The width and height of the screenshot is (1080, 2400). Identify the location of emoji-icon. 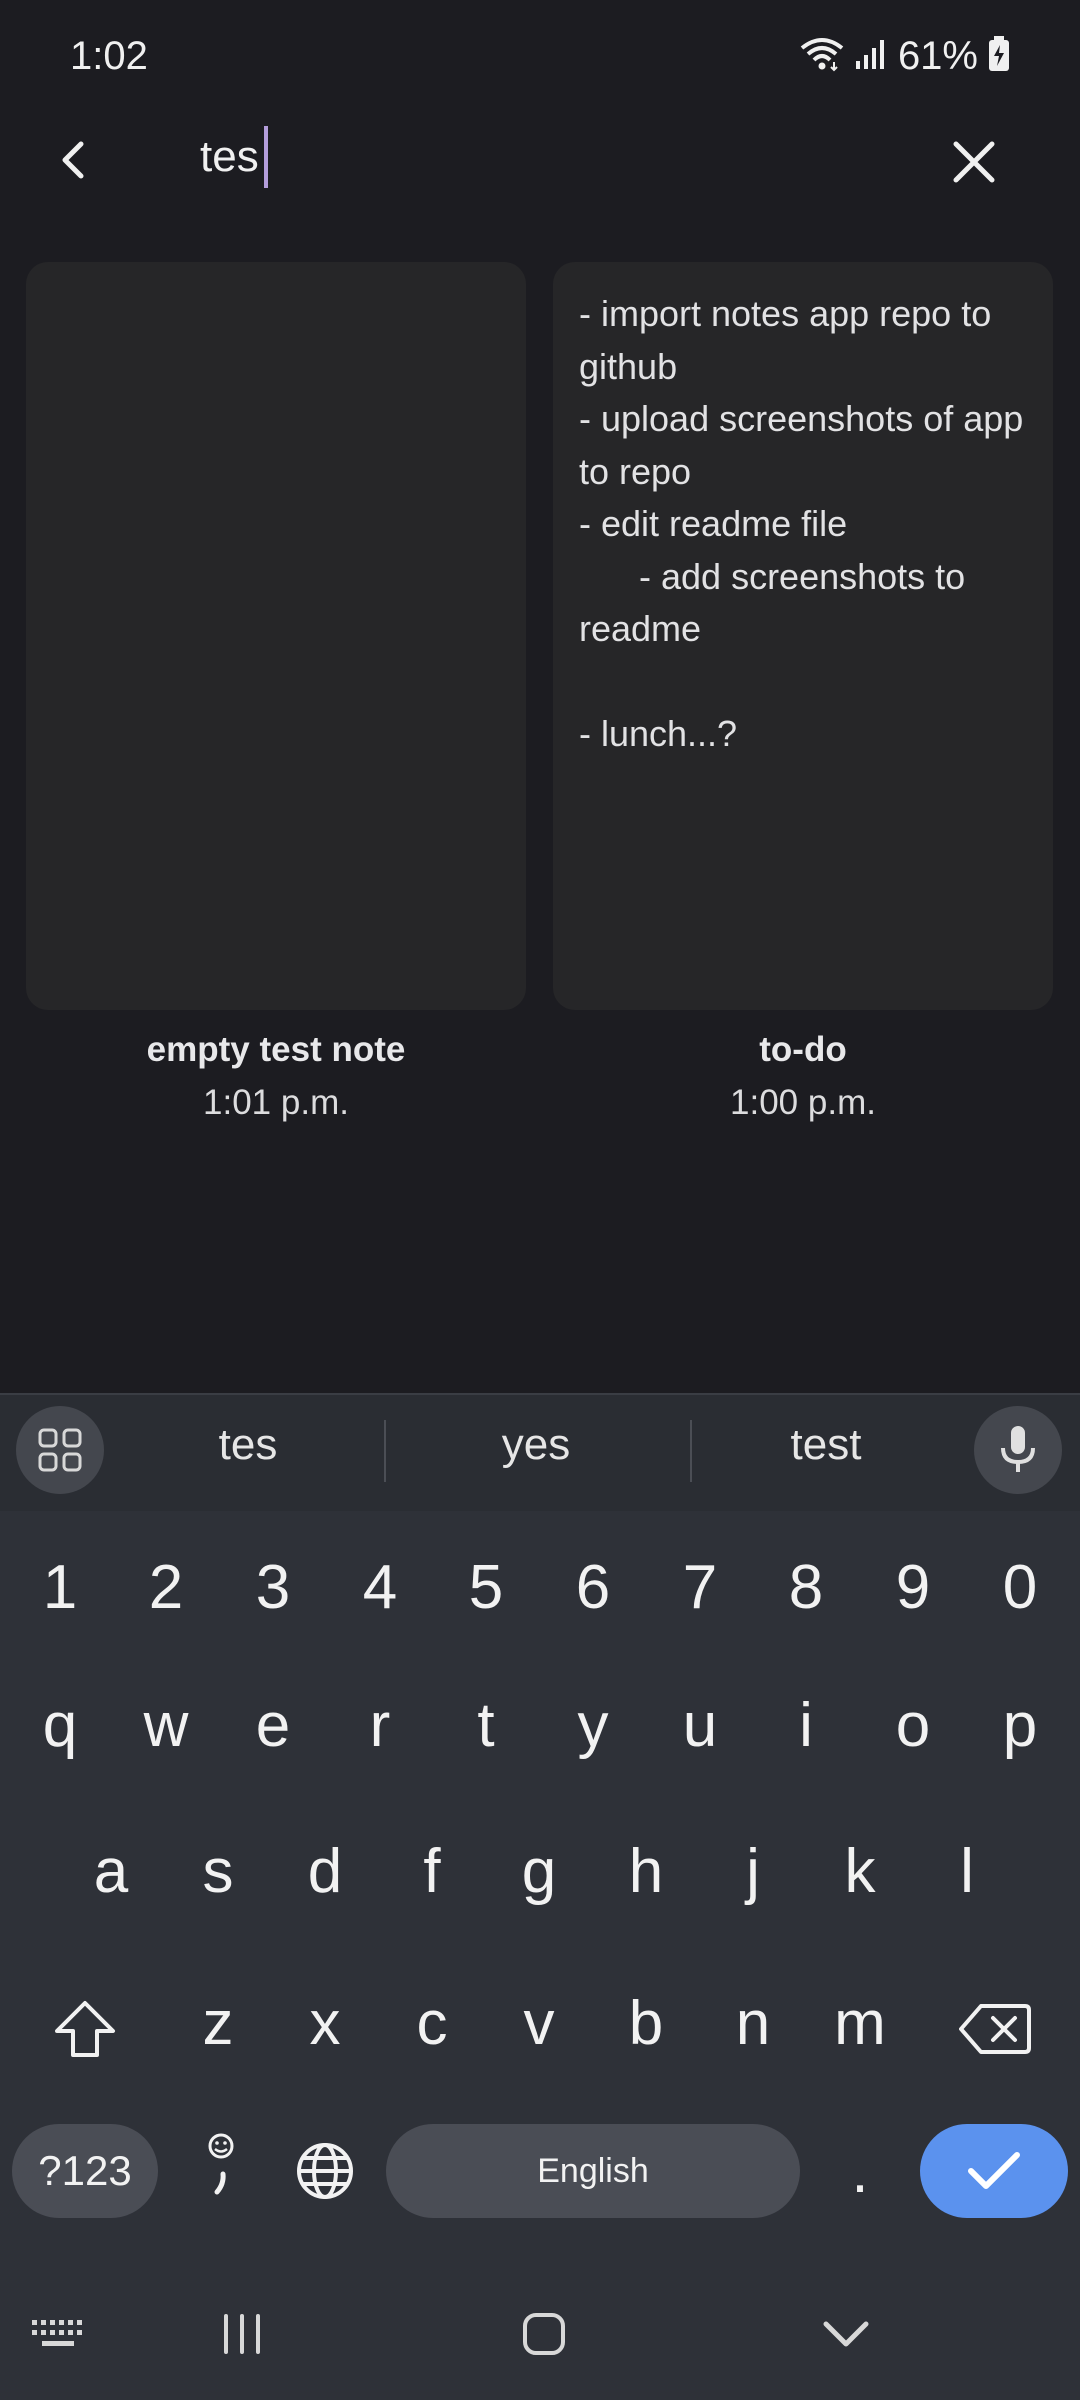
(221, 2164).